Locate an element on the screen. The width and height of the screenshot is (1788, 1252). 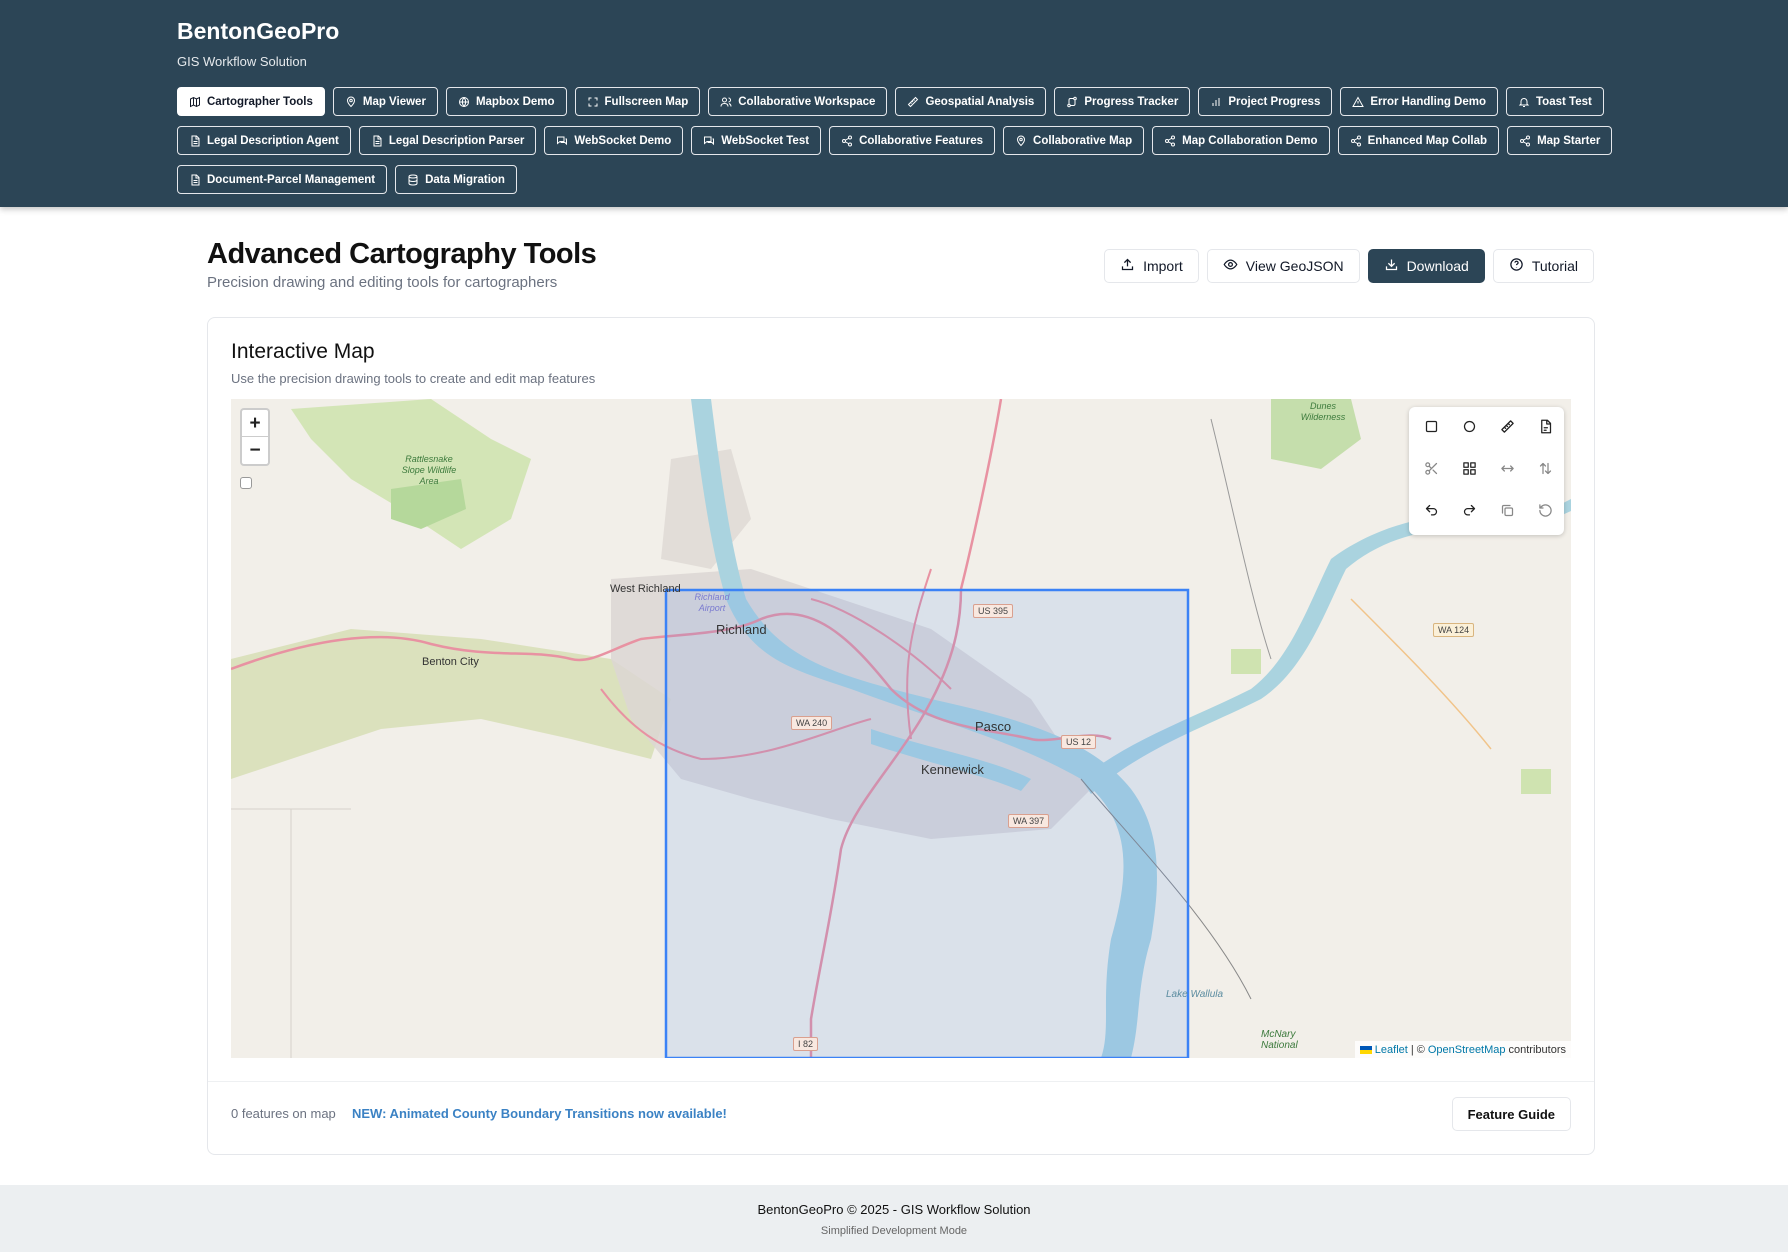
export-file-button is located at coordinates (1545, 429).